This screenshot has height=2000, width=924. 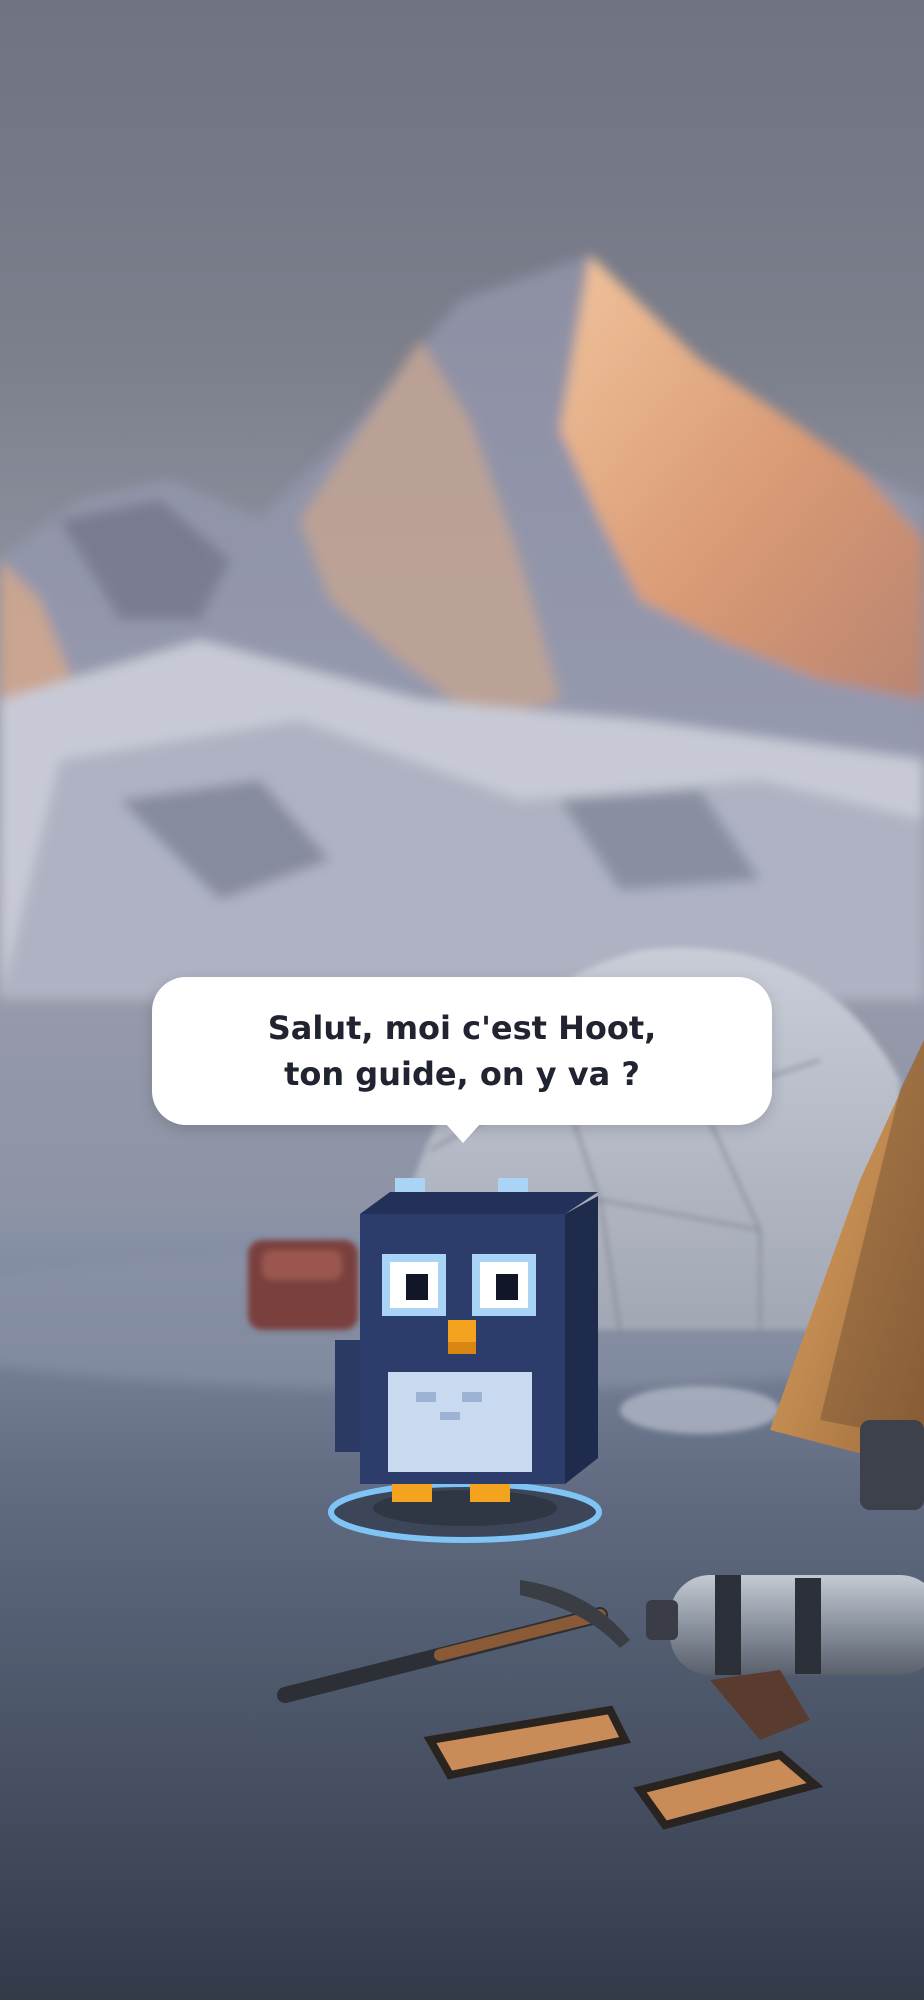 I want to click on gas-cylinder, so click(x=785, y=1625).